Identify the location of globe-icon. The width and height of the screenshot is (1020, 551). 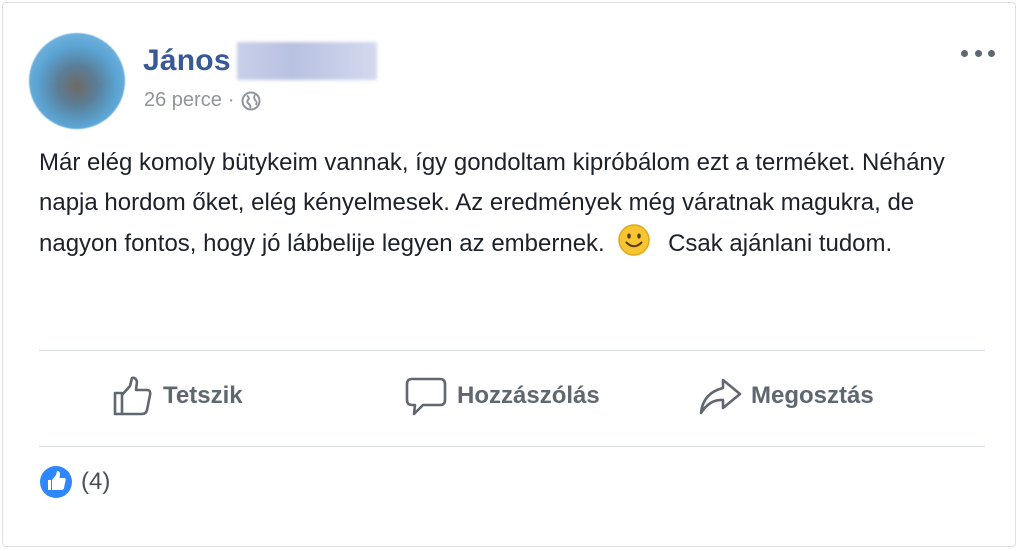
(251, 101).